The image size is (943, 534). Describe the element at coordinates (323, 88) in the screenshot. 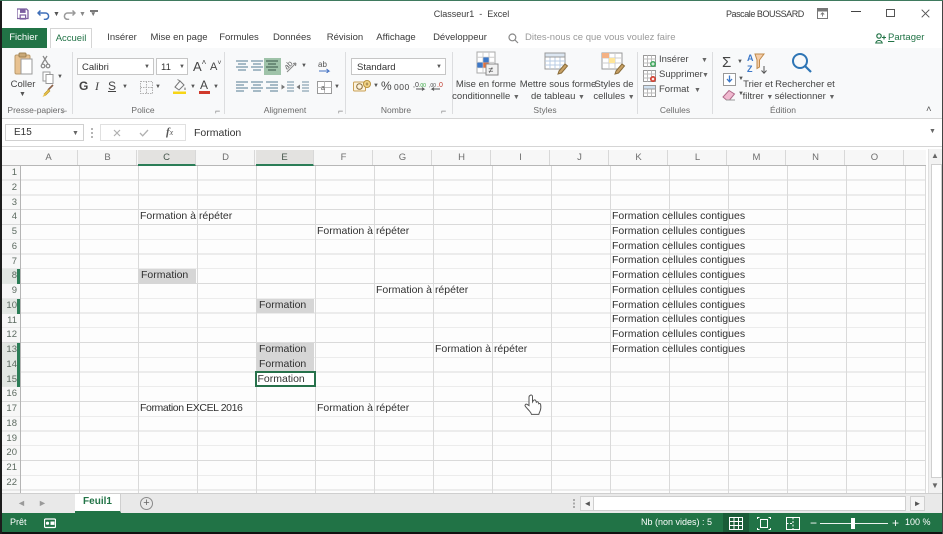

I see `svg-text: a` at that location.